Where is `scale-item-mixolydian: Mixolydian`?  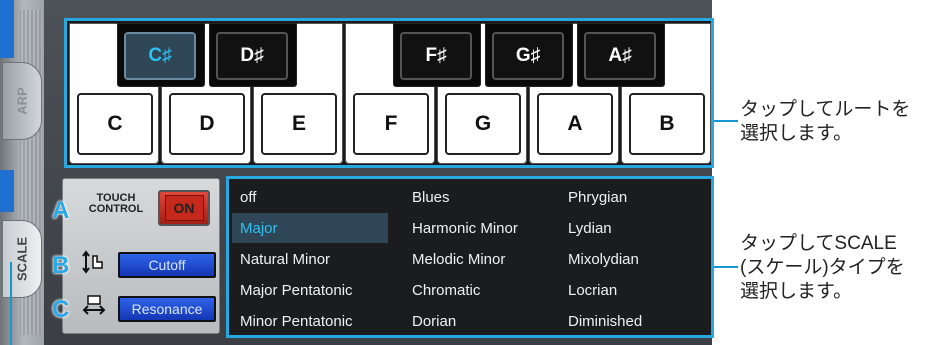
scale-item-mixolydian: Mixolydian is located at coordinates (634, 259).